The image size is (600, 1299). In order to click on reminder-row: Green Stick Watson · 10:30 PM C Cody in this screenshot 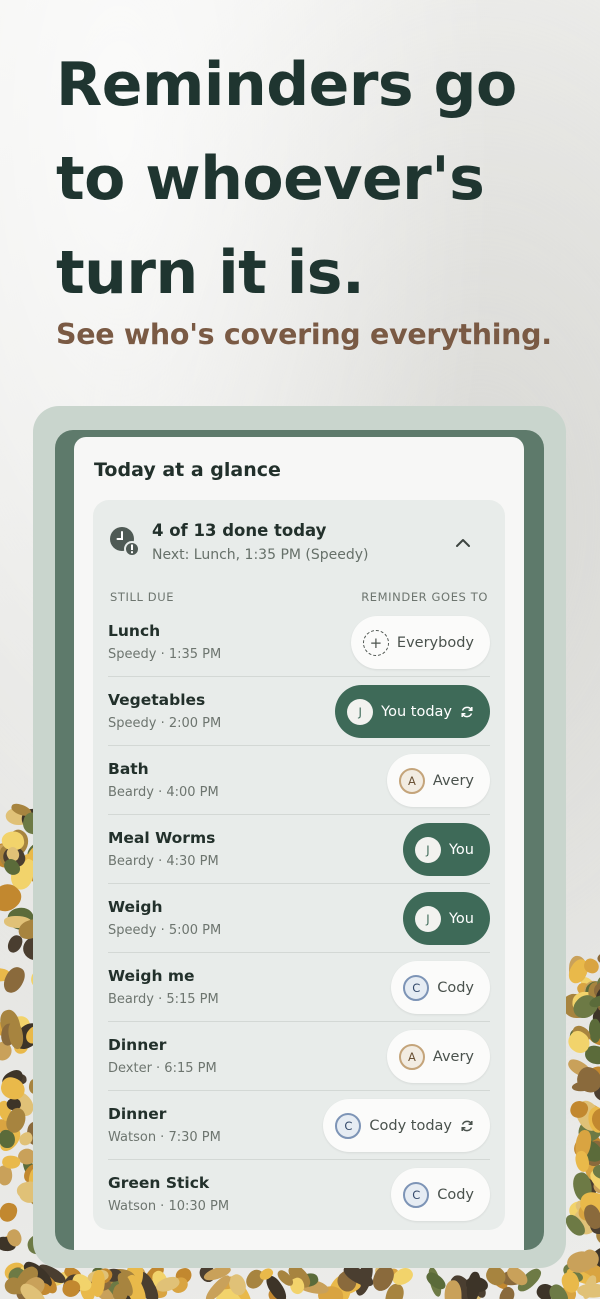, I will do `click(299, 1194)`.